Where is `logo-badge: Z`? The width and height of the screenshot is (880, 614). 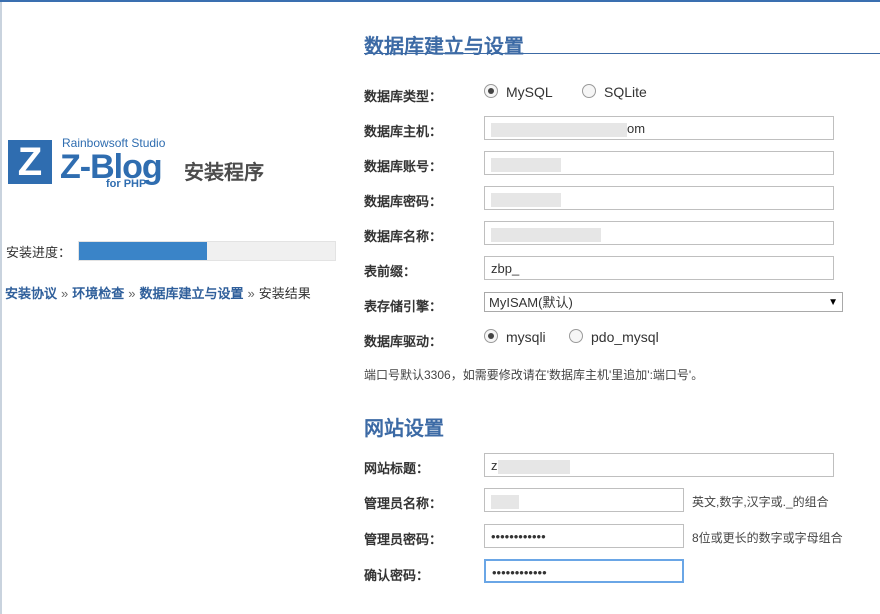 logo-badge: Z is located at coordinates (30, 162).